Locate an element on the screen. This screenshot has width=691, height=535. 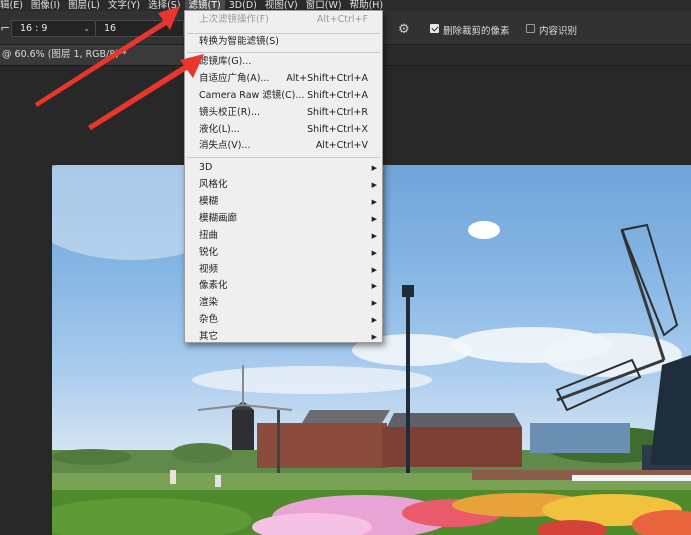
menu-item-last-filter: 上次滤镜操作(F) Alt+Ctrl+F is located at coordinates (283, 20).